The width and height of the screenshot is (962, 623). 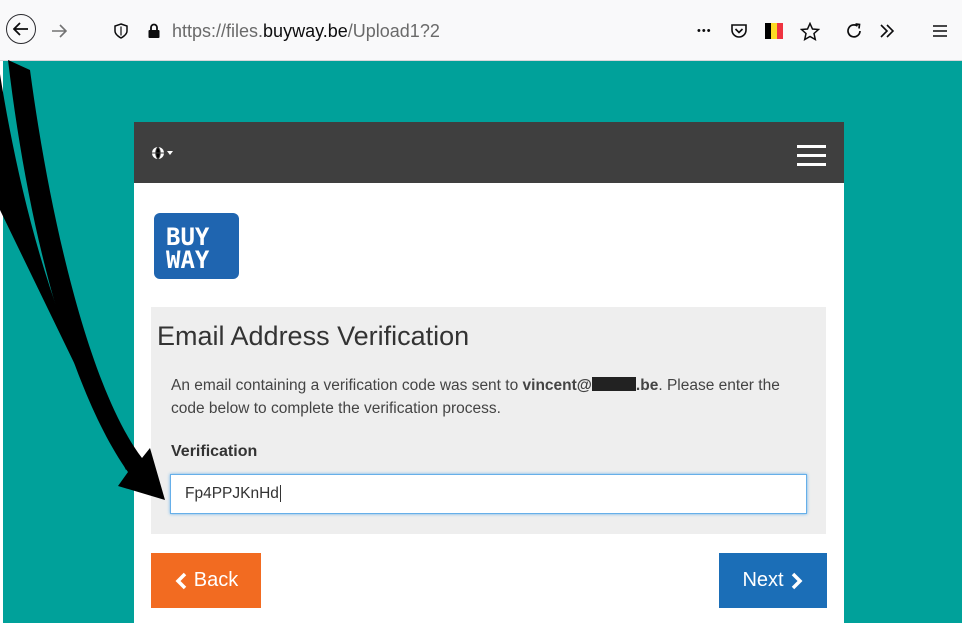 I want to click on annotation-arrow, so click(x=82, y=280).